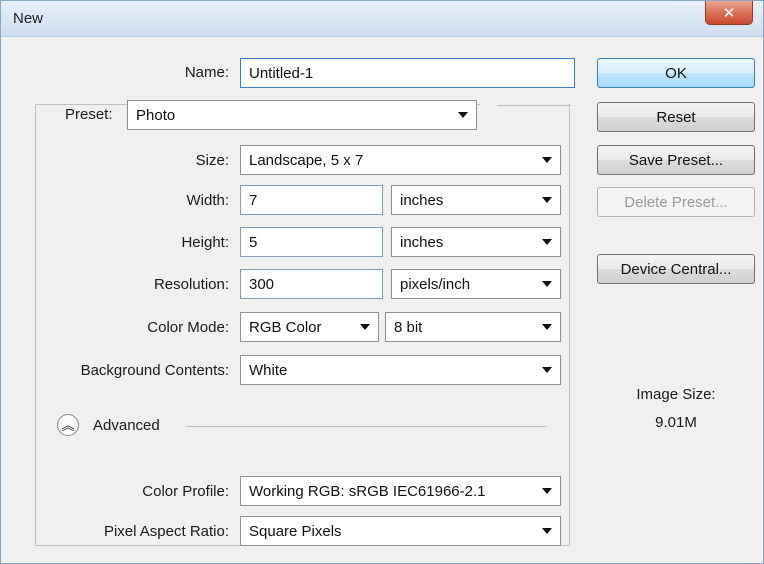 Image resolution: width=764 pixels, height=564 pixels. Describe the element at coordinates (676, 394) in the screenshot. I see `image-size-label: Image Size:` at that location.